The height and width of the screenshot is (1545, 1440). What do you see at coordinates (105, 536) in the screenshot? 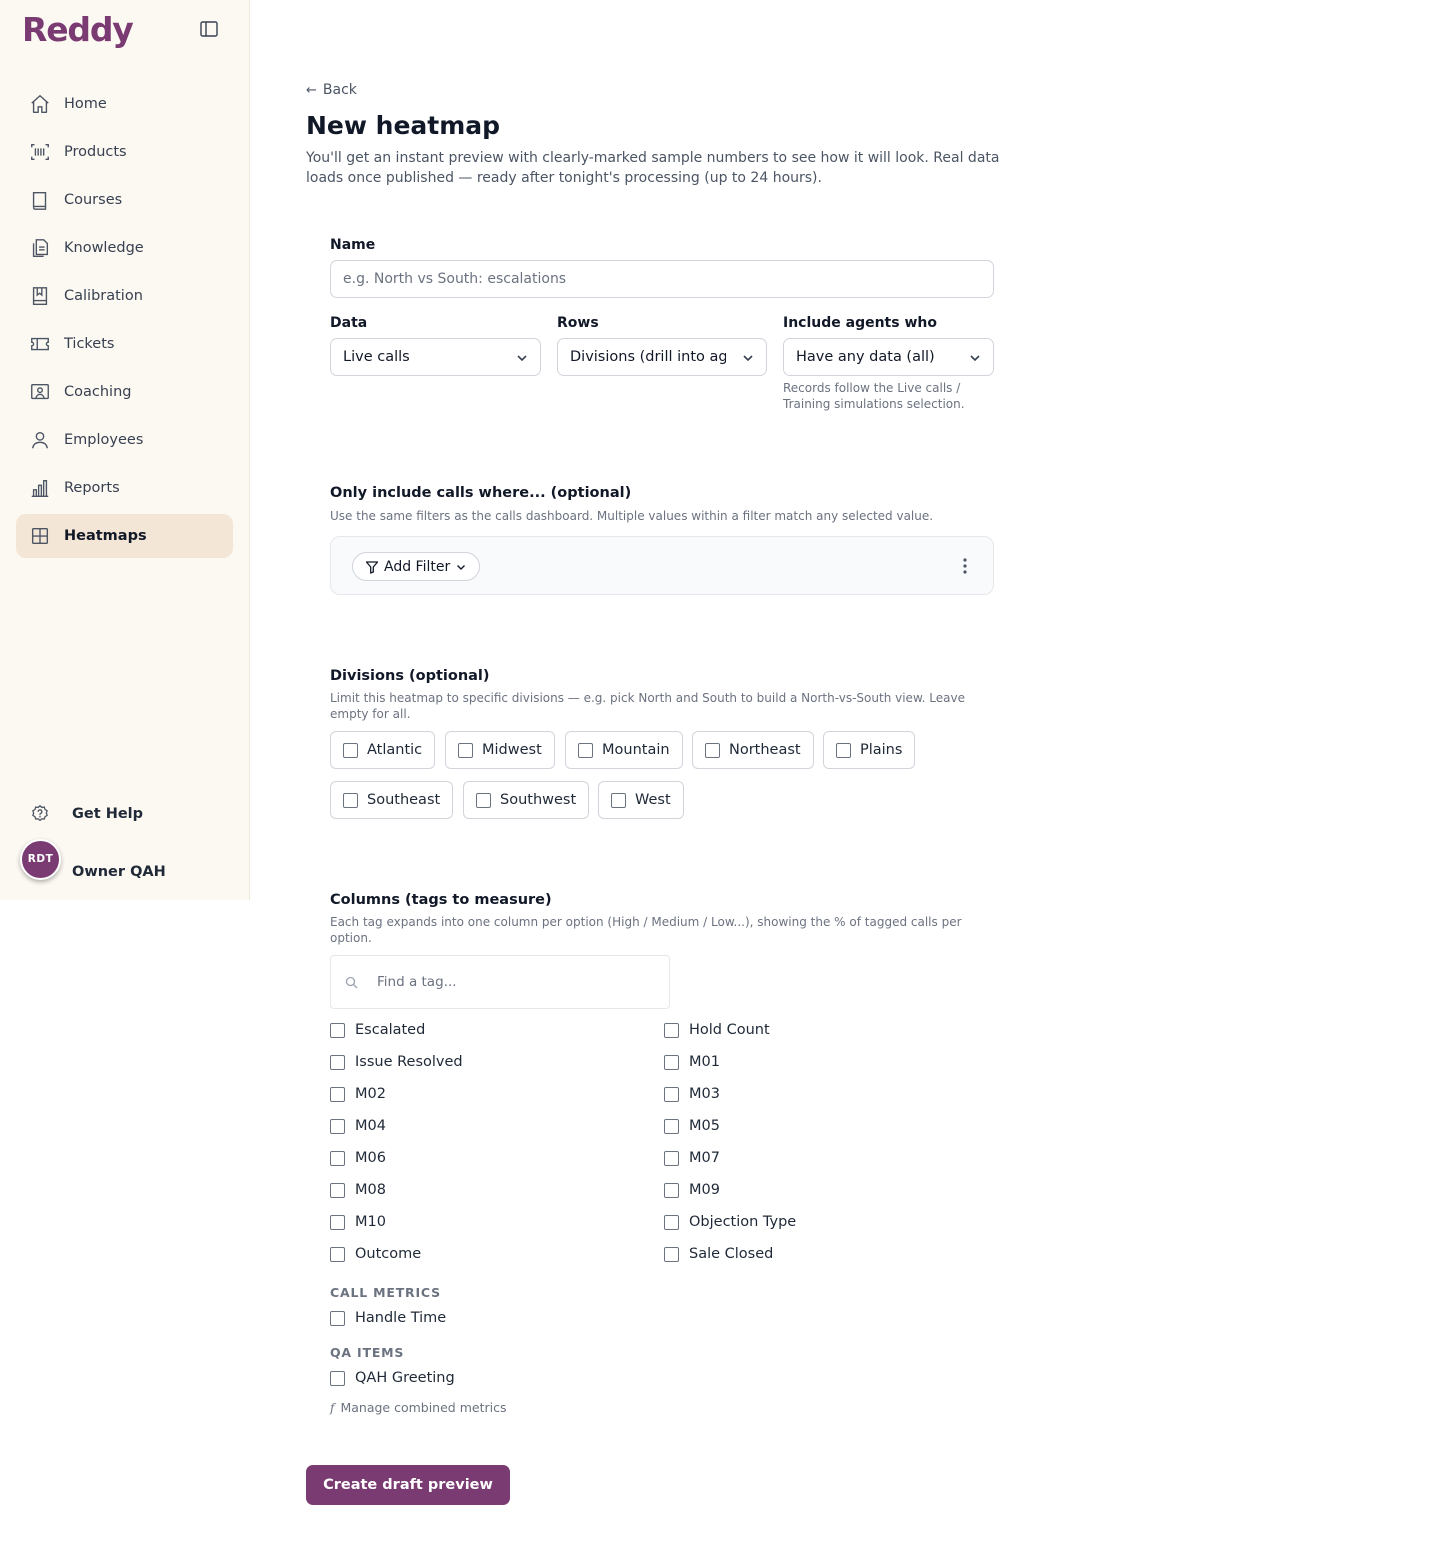
I see `sidebar-item-label: Heatmaps` at bounding box center [105, 536].